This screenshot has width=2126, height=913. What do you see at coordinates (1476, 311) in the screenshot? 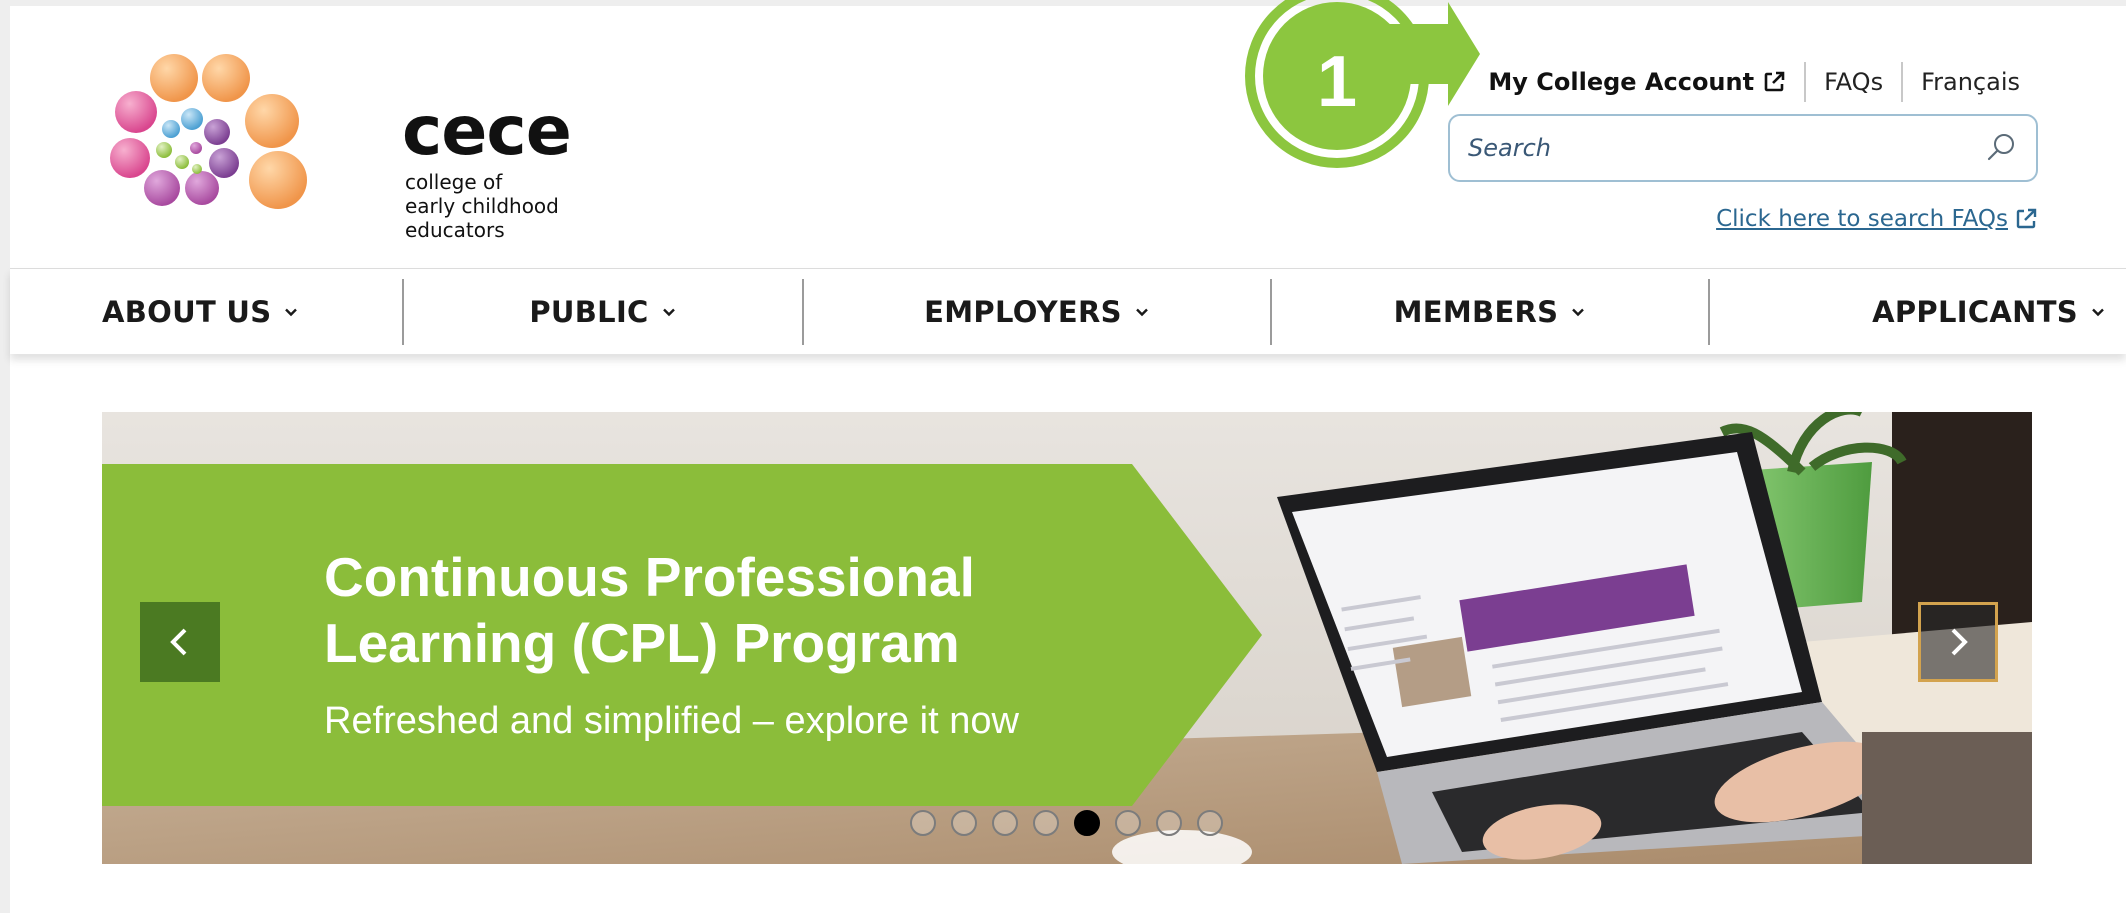
I see `nav-label: MEMBERS` at bounding box center [1476, 311].